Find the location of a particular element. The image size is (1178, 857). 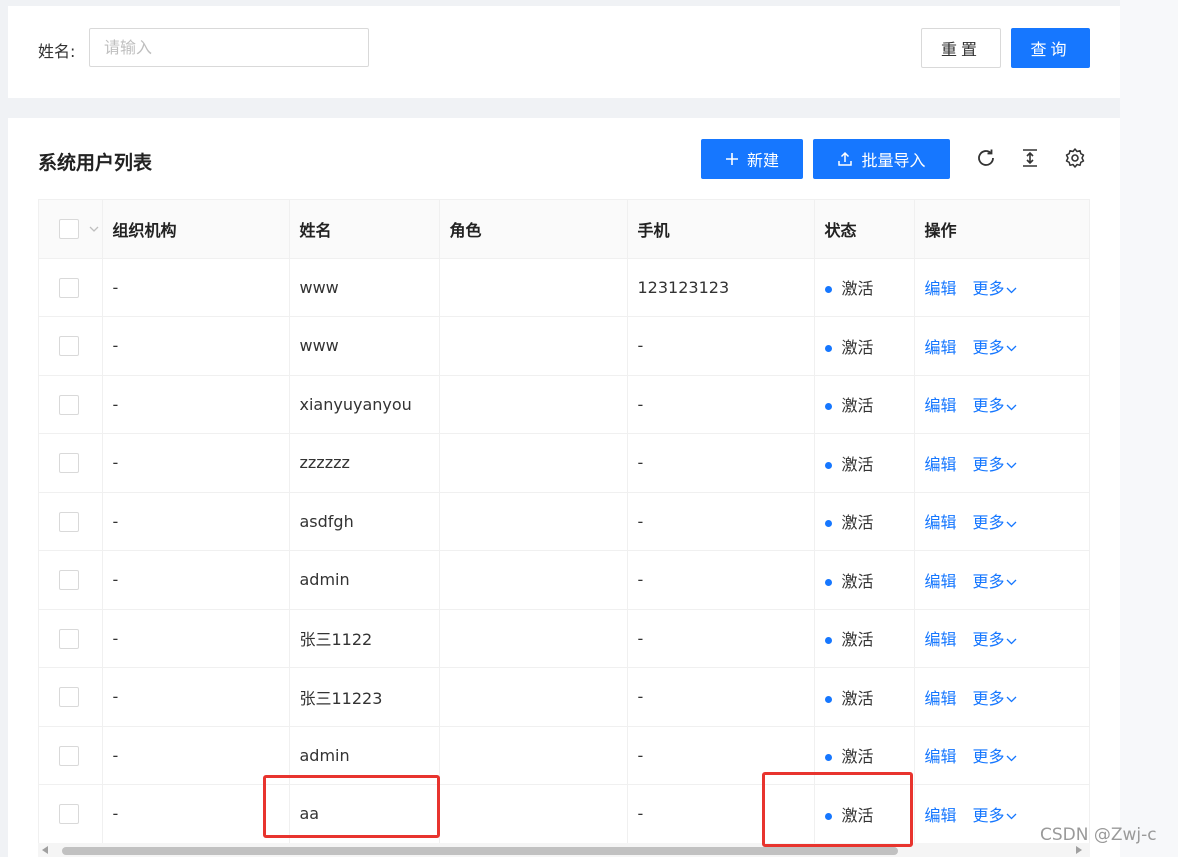

table-row: - admin - 激活 编辑 更多 is located at coordinates (564, 580).